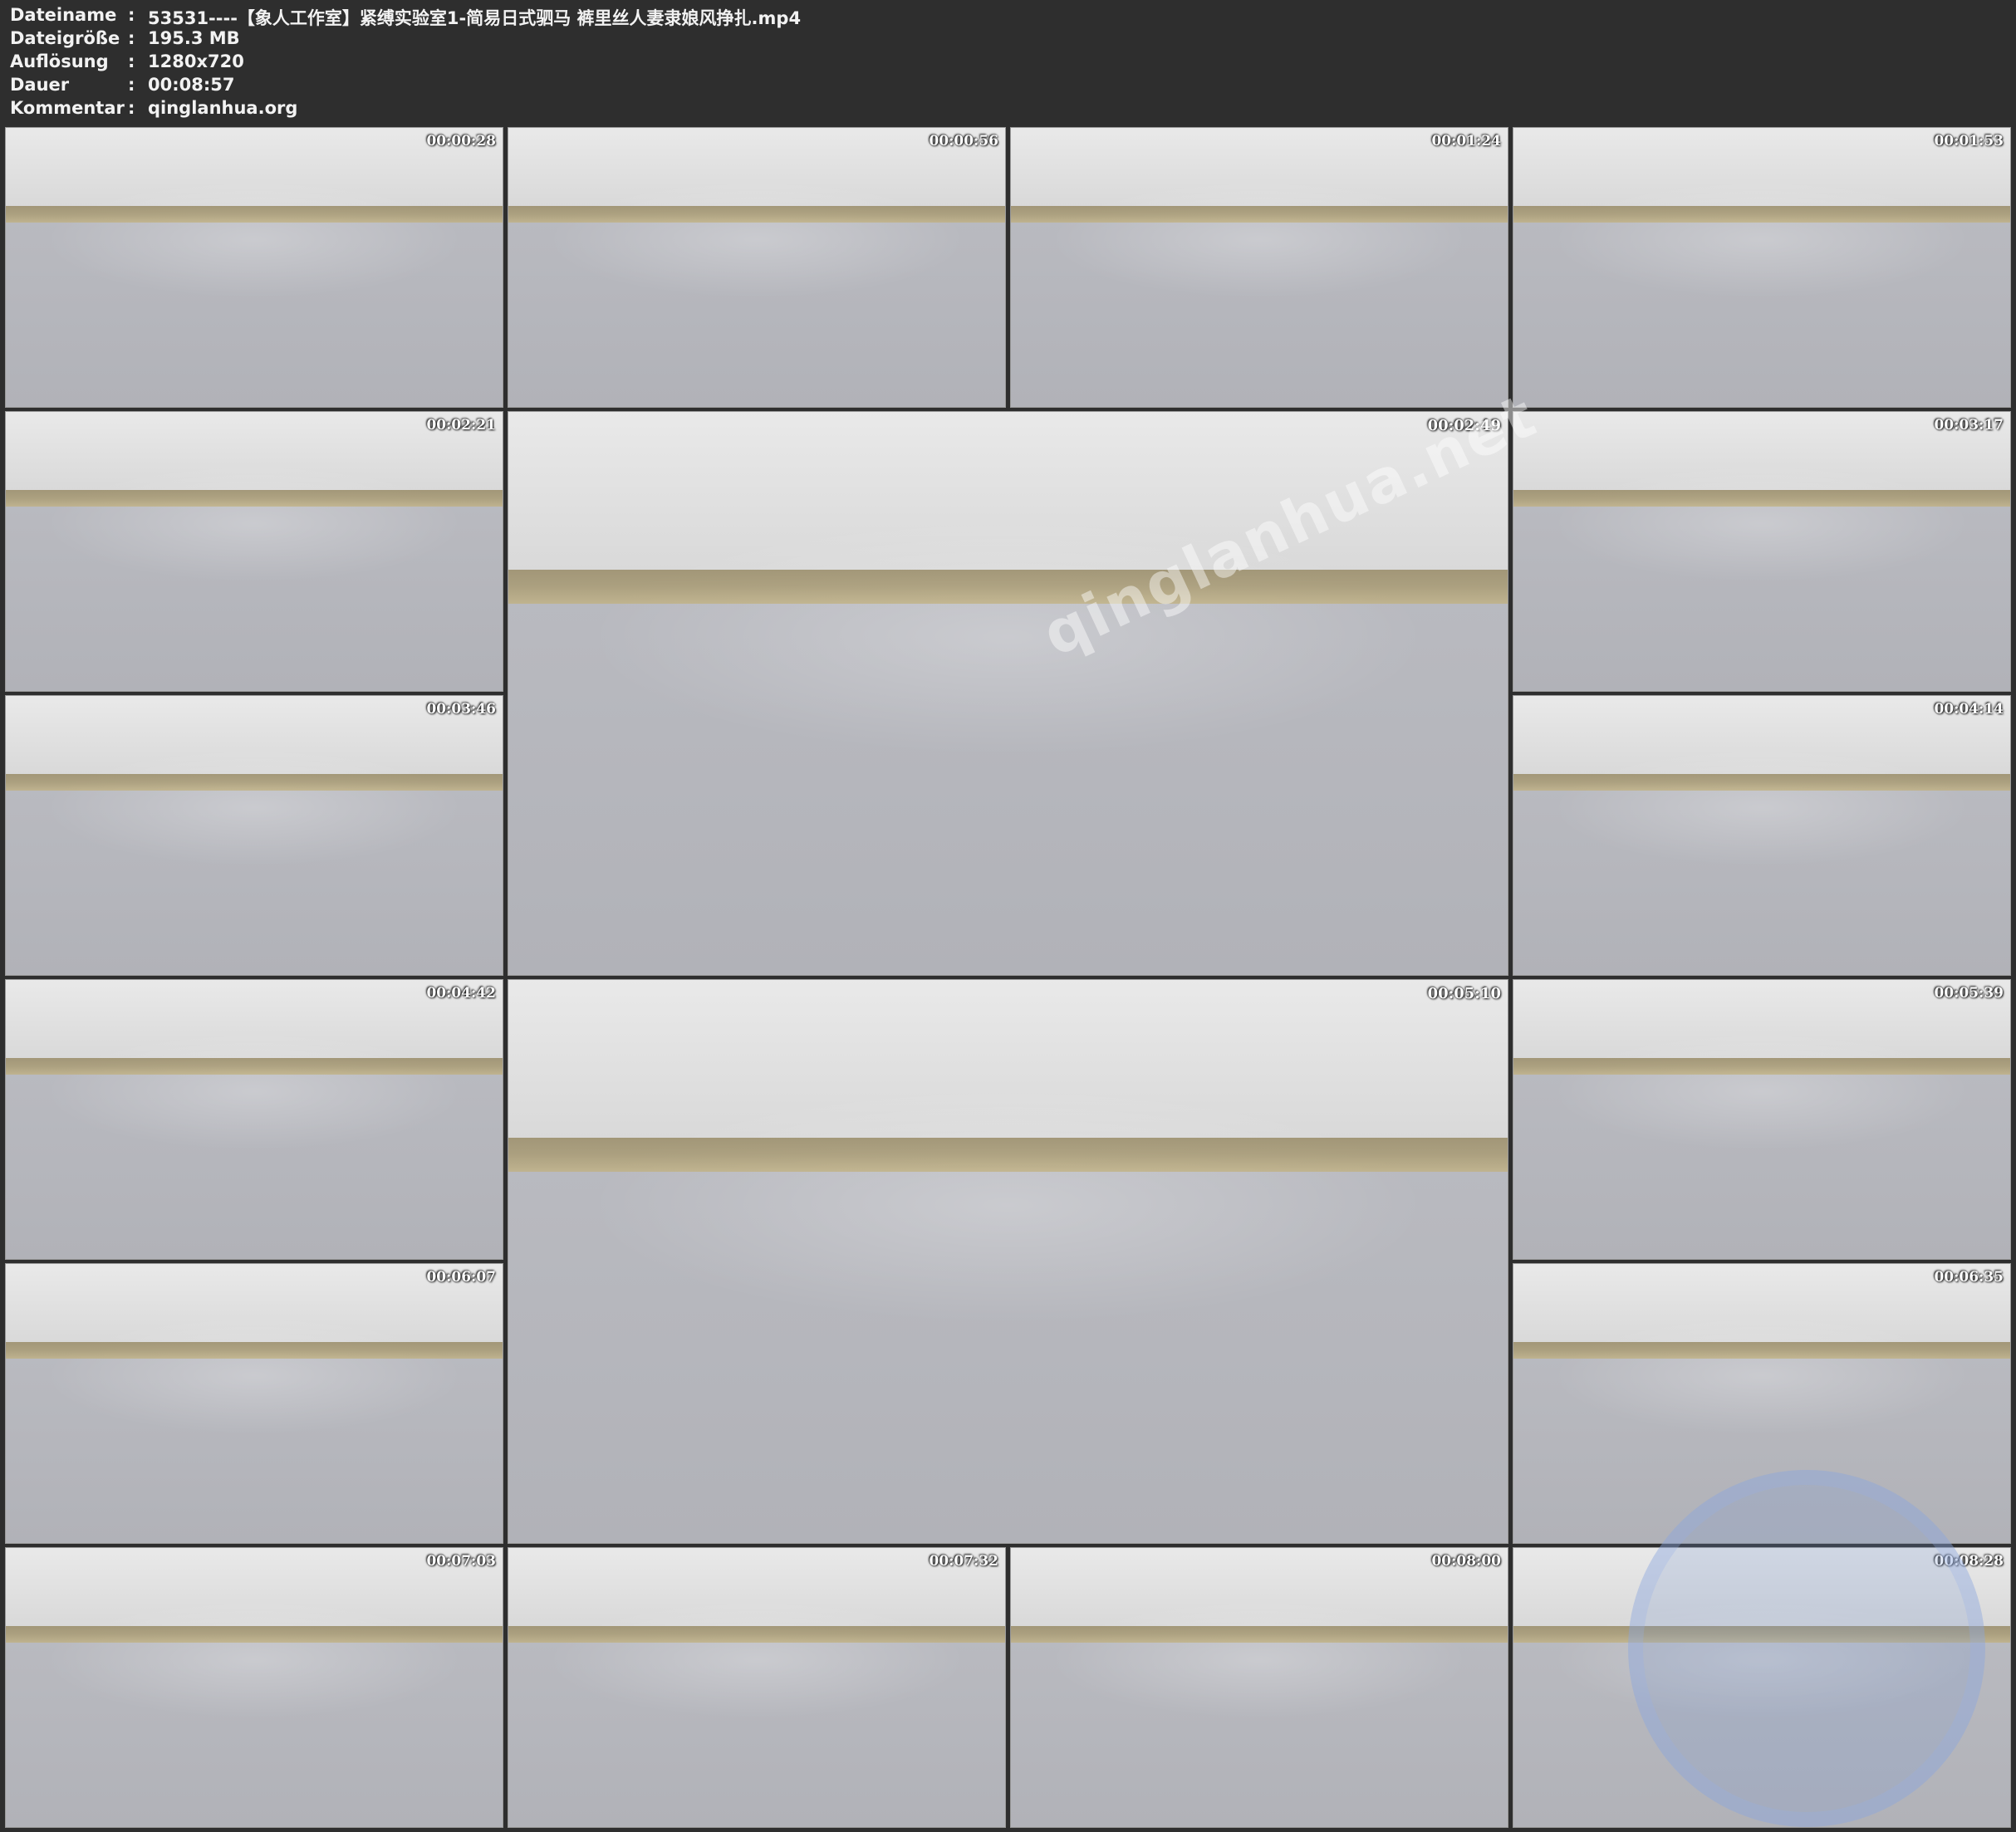 Image resolution: width=2016 pixels, height=1832 pixels. Describe the element at coordinates (60, 61) in the screenshot. I see `resolution-label: Auflösung` at that location.